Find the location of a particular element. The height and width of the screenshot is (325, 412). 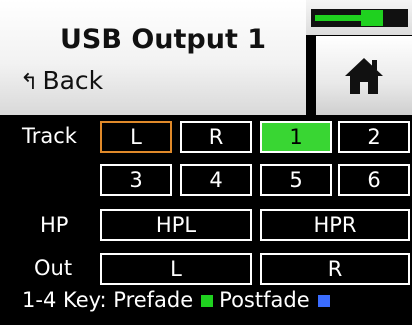

out-label: Out is located at coordinates (53, 268).